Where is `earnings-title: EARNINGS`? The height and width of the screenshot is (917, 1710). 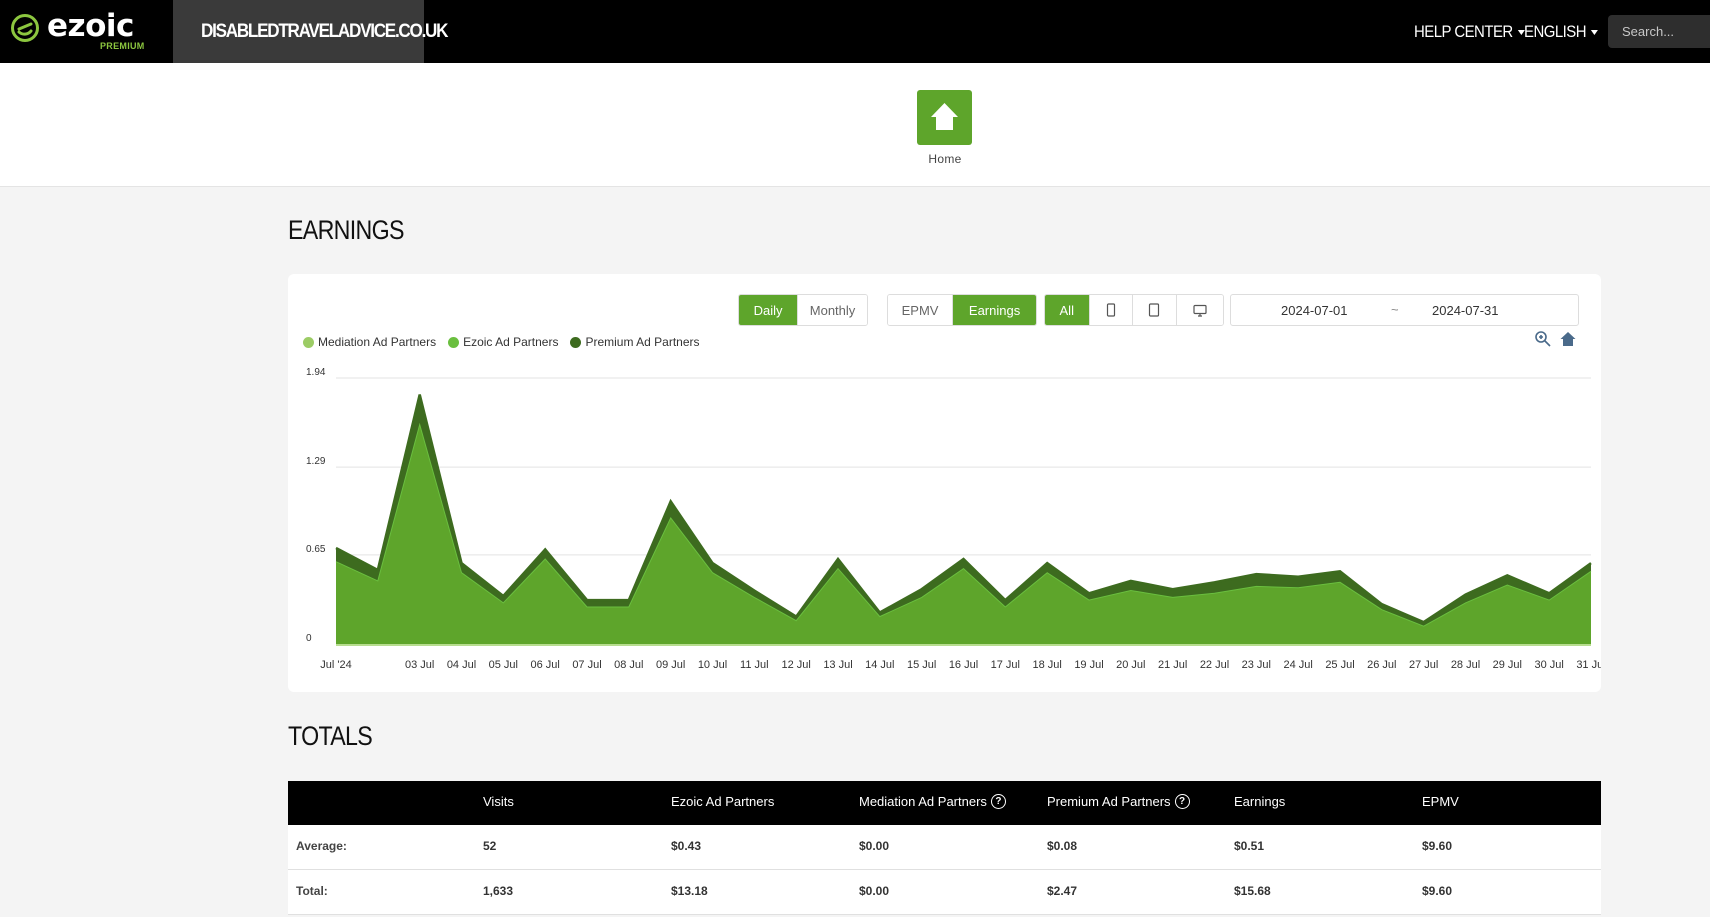
earnings-title: EARNINGS is located at coordinates (346, 230).